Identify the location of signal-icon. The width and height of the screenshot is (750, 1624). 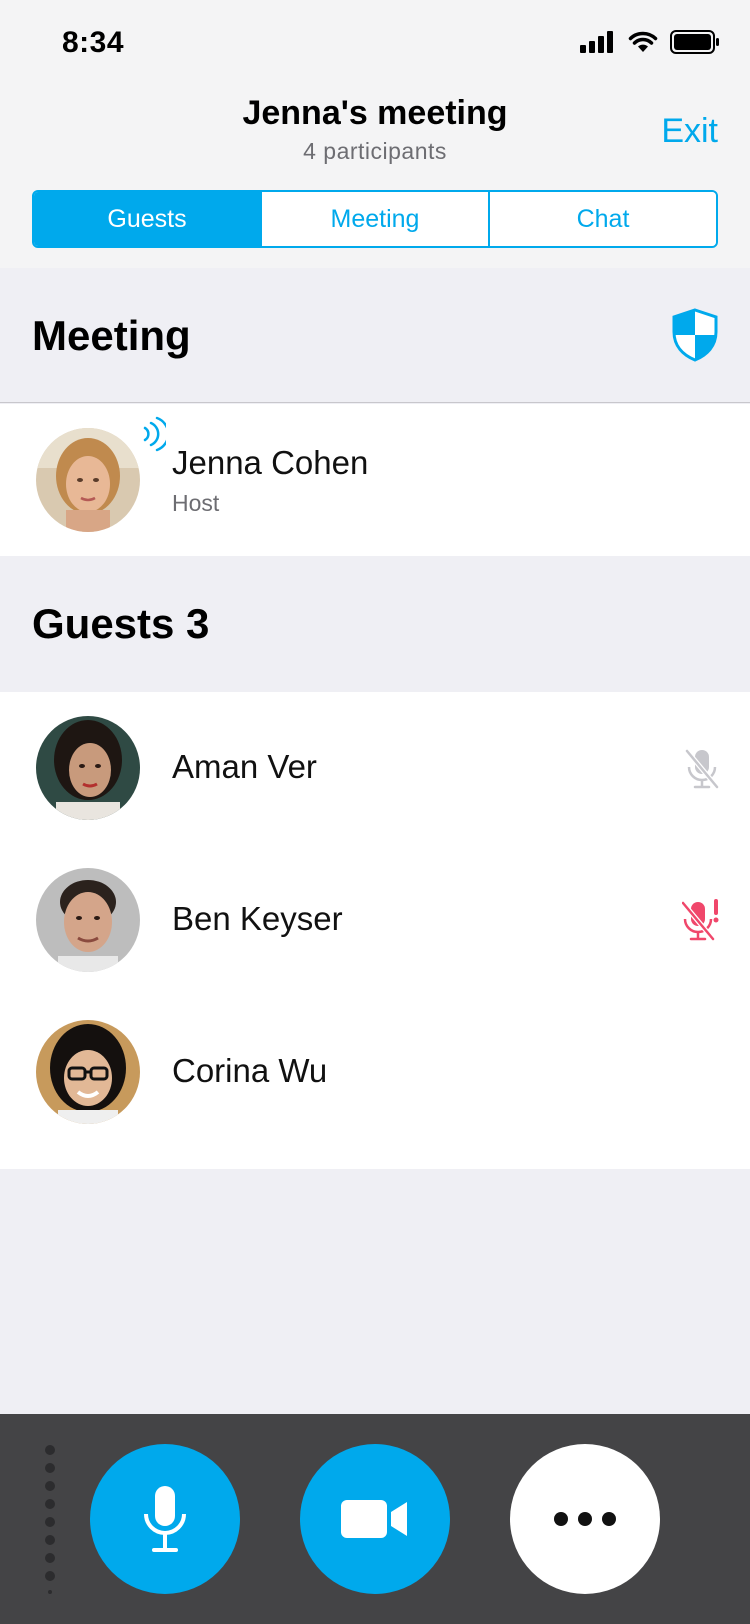
(596, 42).